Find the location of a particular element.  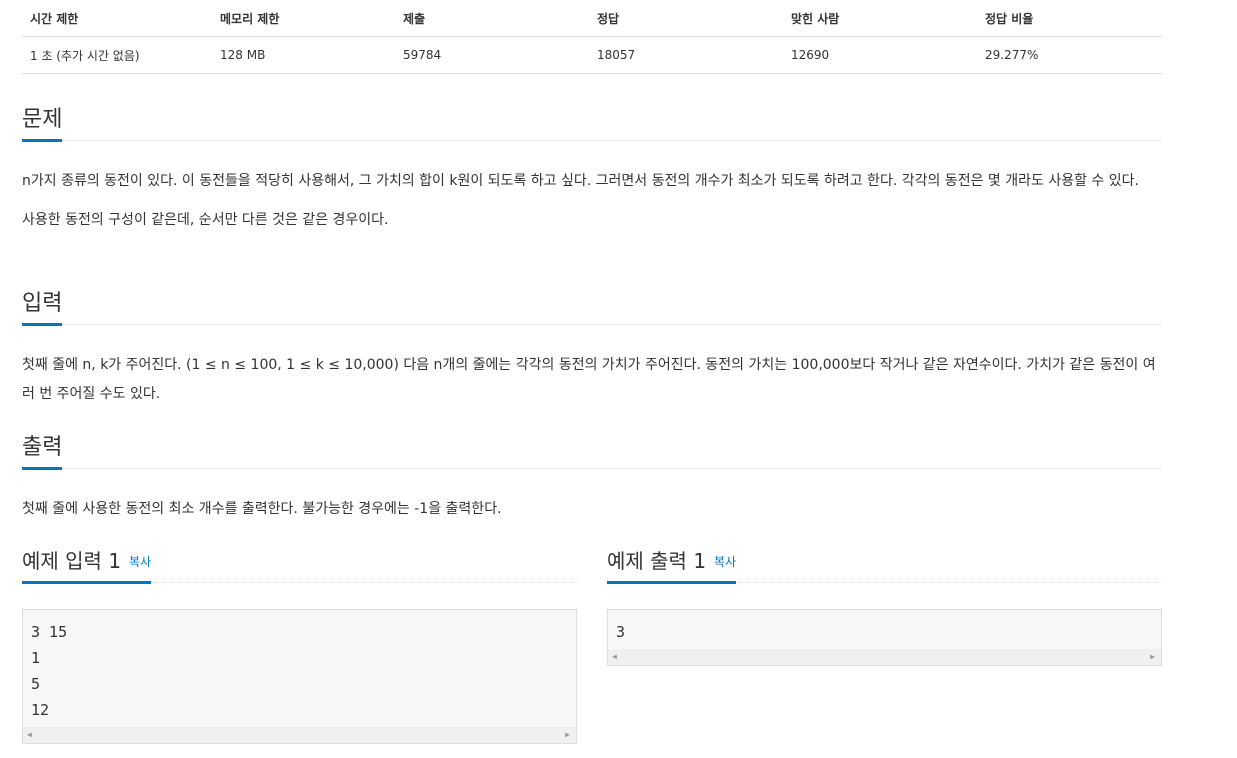

header-memory-limit: 메모리 제한 is located at coordinates (303, 18).